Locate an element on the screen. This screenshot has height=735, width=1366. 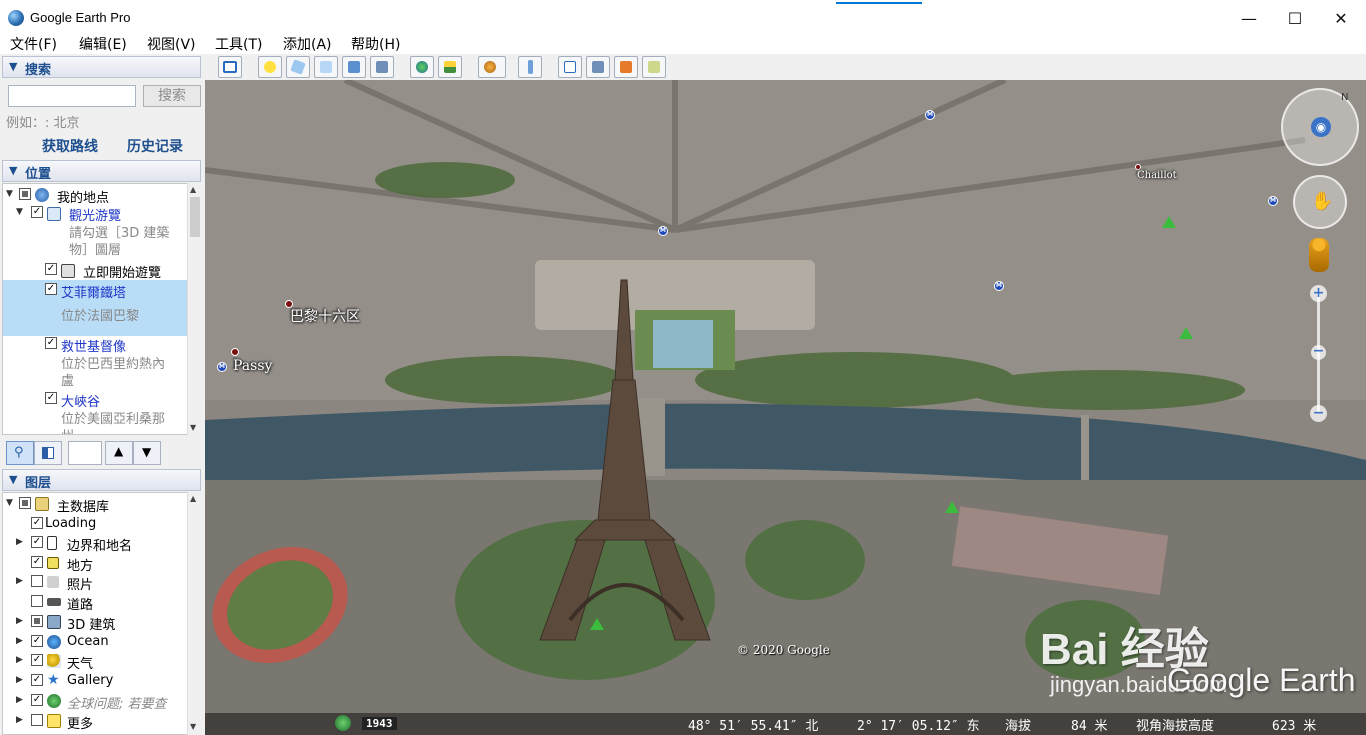
layer-places: ✓ 地方 is located at coordinates (95, 564).